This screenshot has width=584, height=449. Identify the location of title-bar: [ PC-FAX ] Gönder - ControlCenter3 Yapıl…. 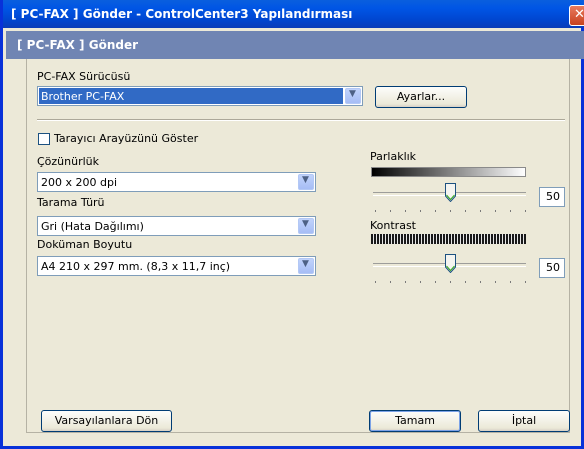
(293, 14).